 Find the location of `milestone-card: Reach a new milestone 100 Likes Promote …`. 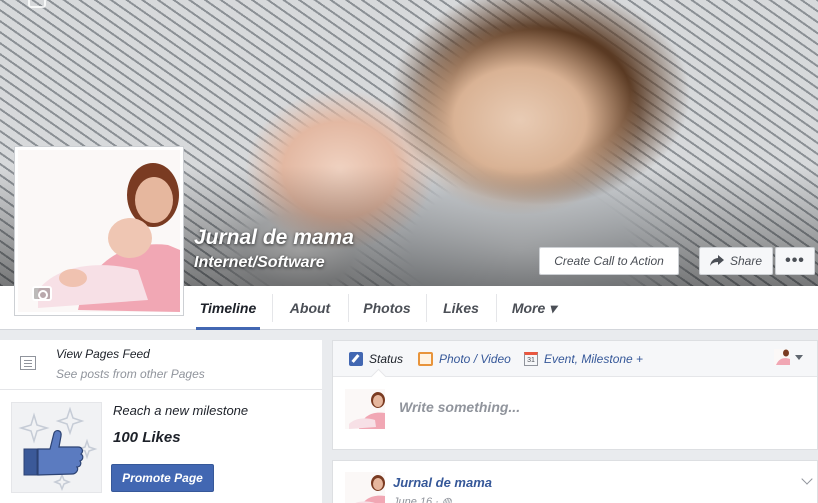

milestone-card: Reach a new milestone 100 Likes Promote … is located at coordinates (161, 446).